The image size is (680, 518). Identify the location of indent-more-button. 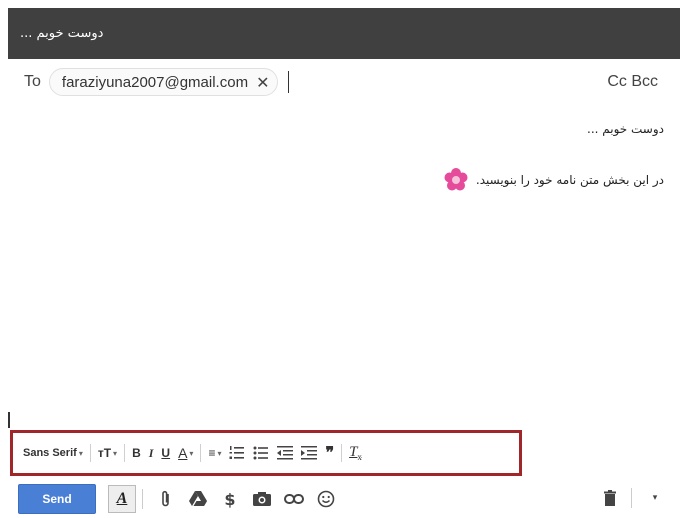
(309, 453).